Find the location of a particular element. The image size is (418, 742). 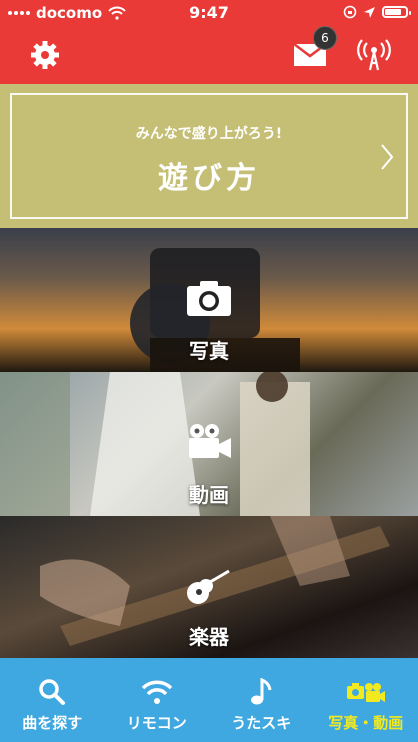

video-panel-icon is located at coordinates (209, 442).